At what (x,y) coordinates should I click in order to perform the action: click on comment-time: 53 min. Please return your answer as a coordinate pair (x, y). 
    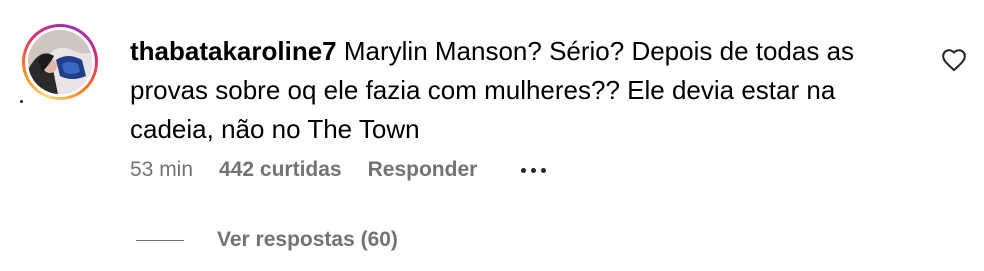
    Looking at the image, I should click on (161, 170).